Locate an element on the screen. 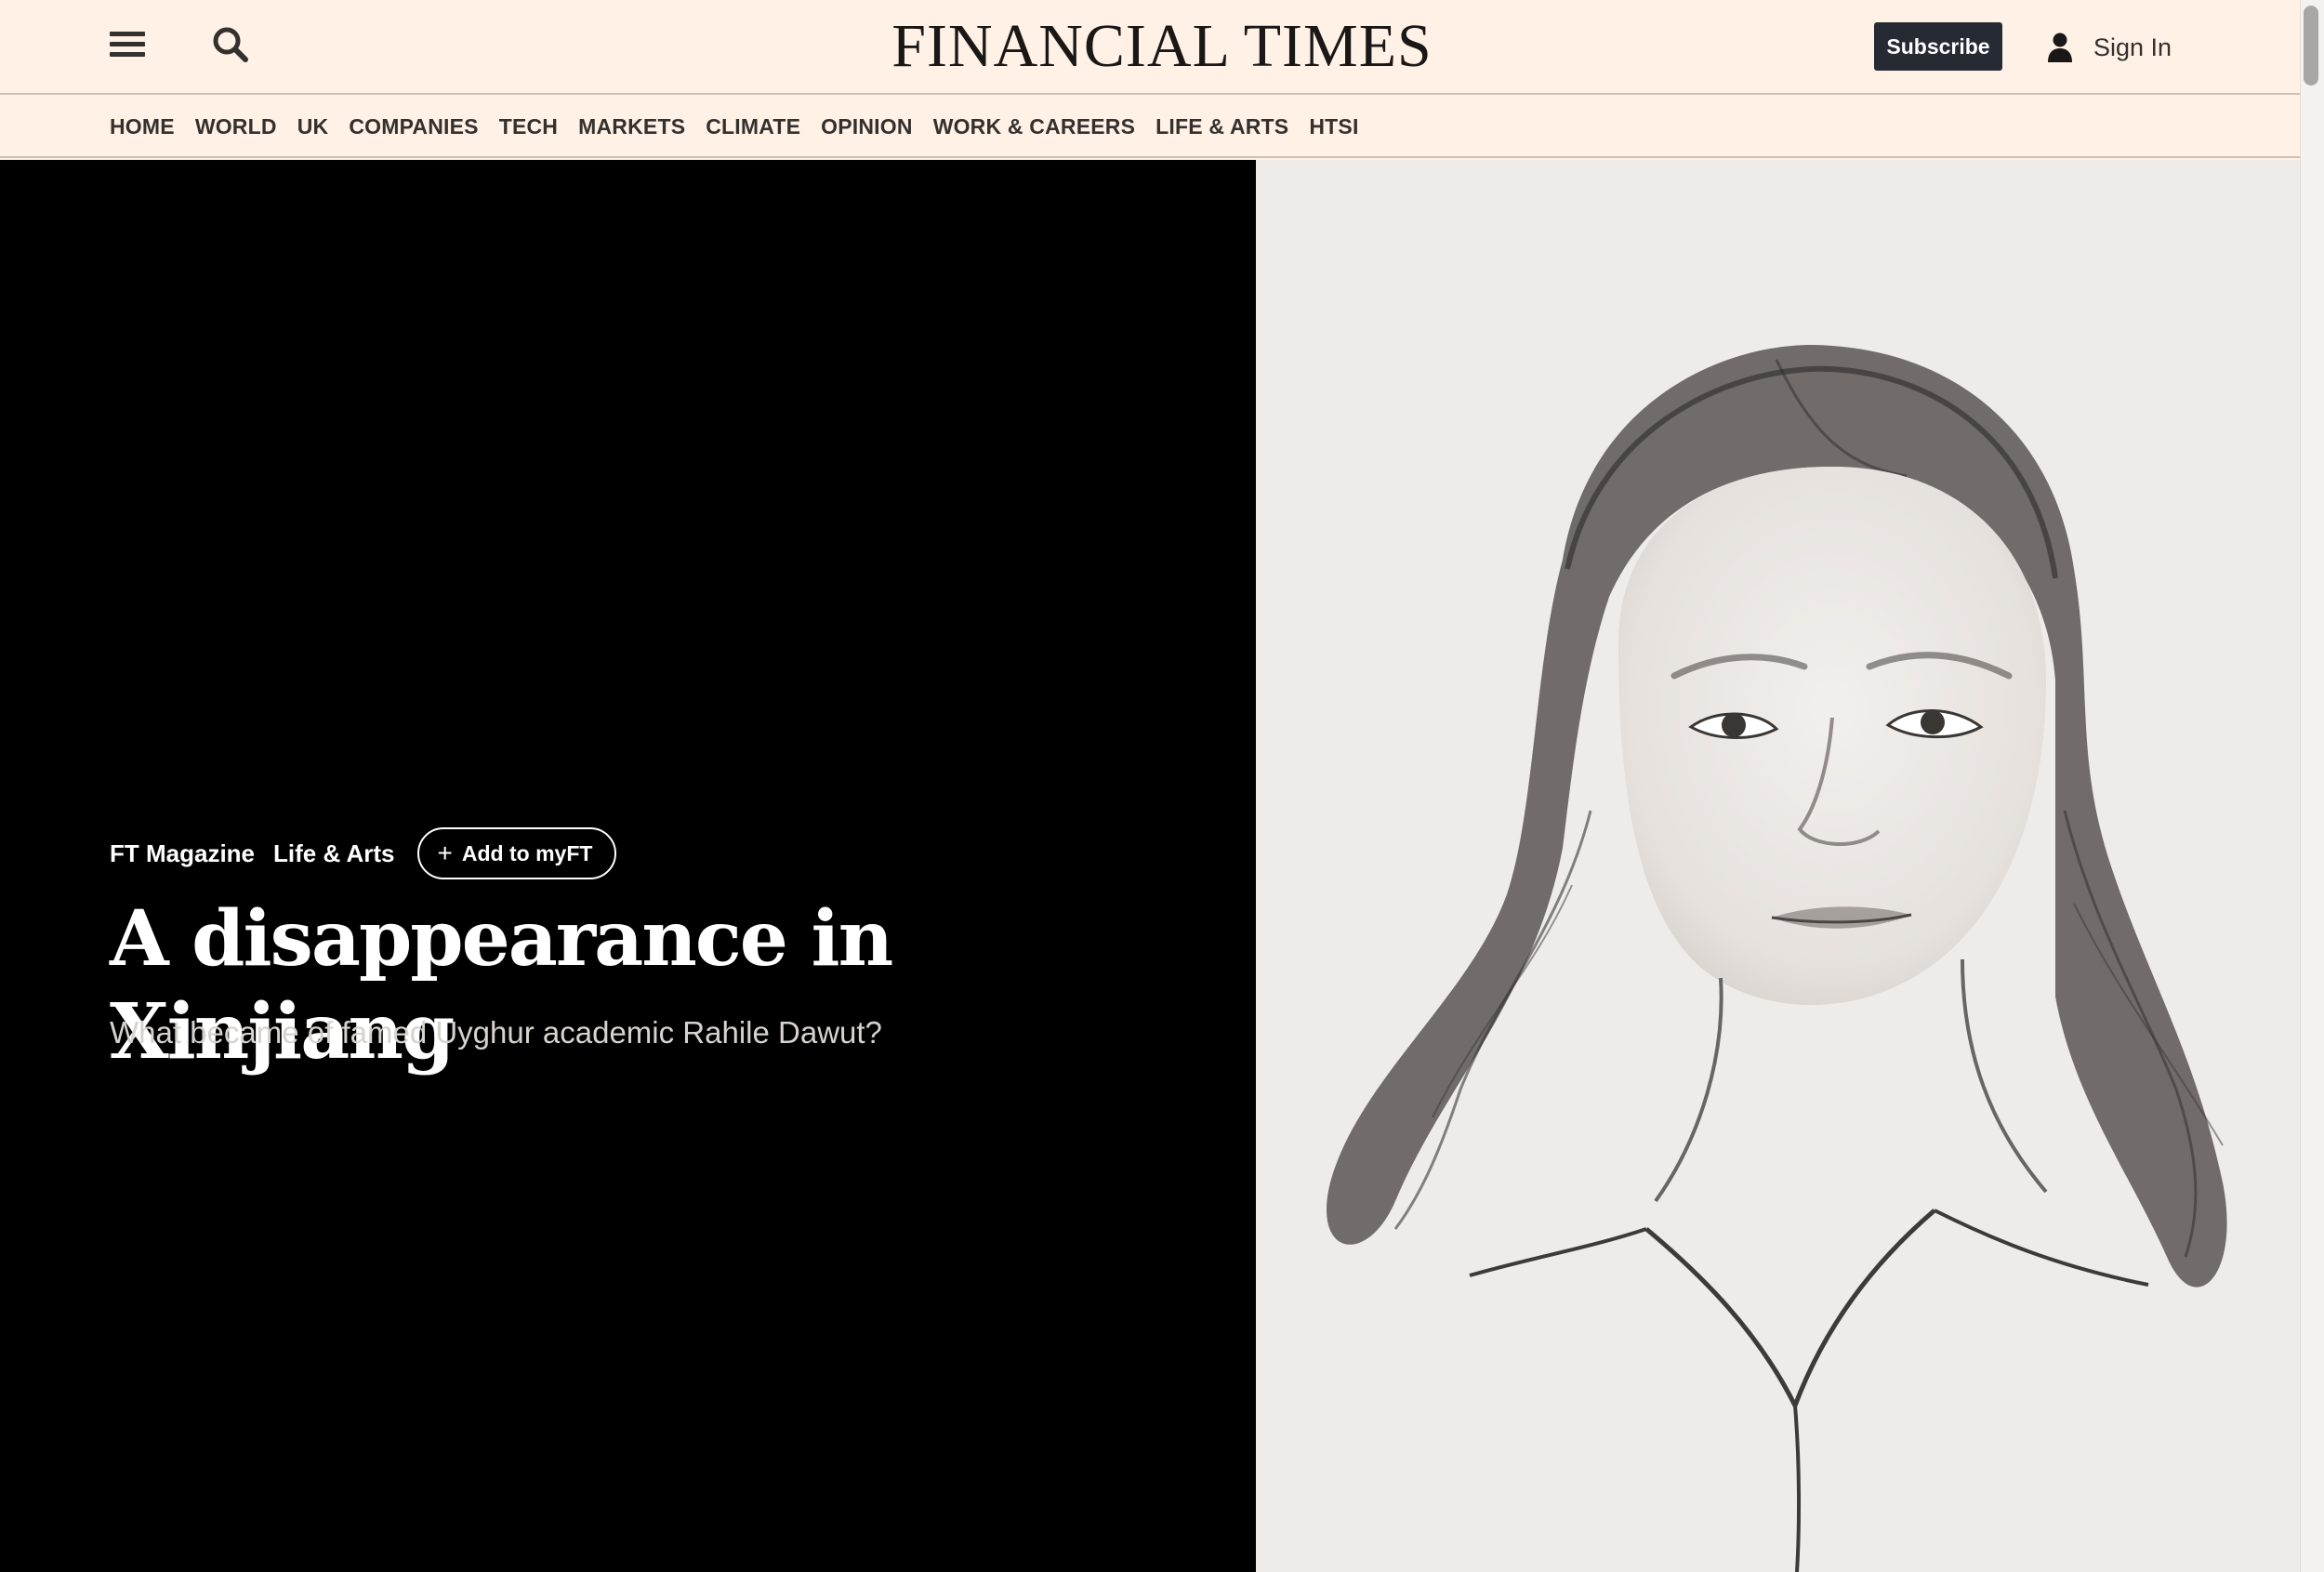 The image size is (2324, 1572). search-icon is located at coordinates (231, 45).